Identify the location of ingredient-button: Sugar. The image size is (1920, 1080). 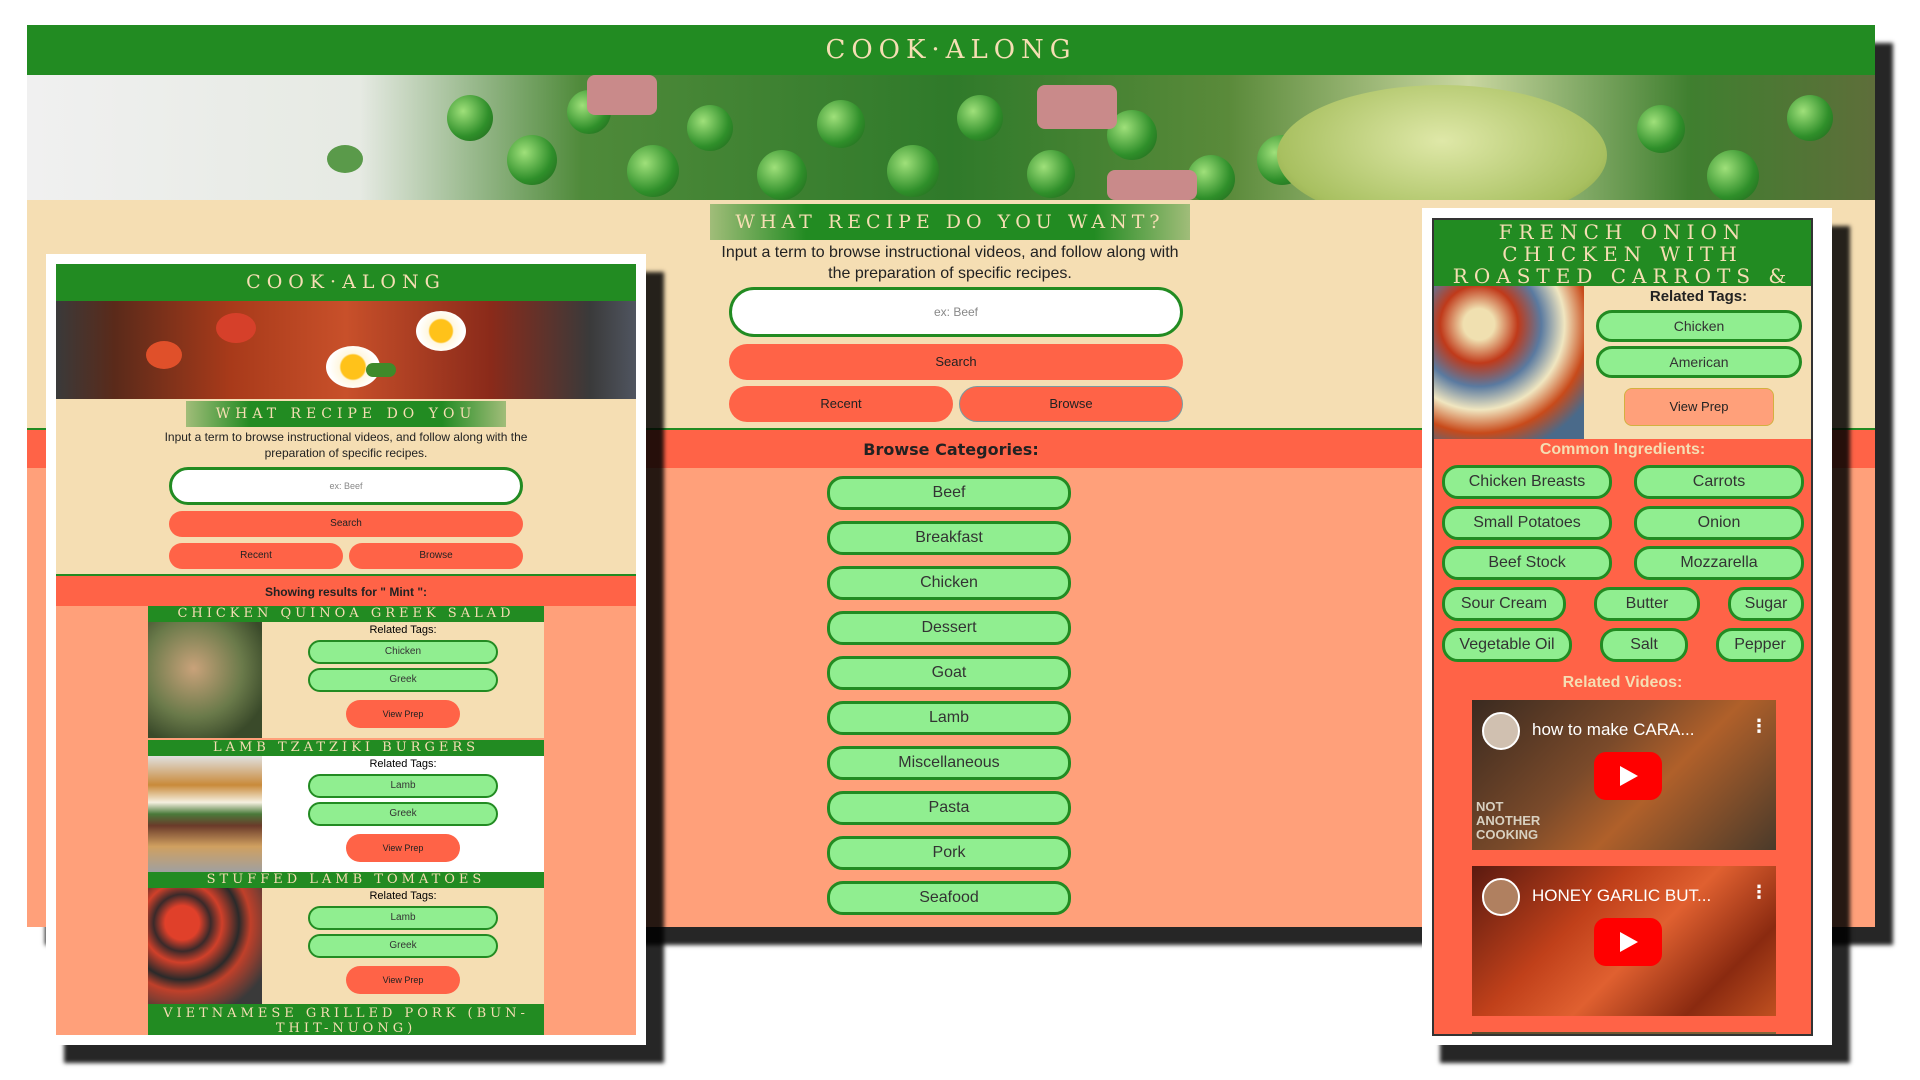
(1766, 604).